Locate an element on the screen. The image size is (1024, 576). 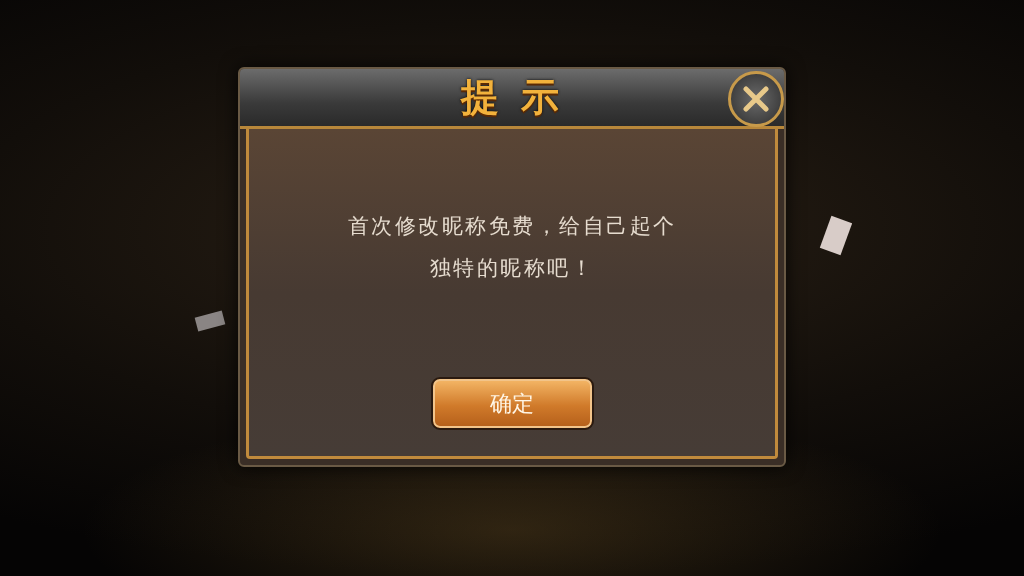
dialog-title: 提 示 is located at coordinates (512, 97).